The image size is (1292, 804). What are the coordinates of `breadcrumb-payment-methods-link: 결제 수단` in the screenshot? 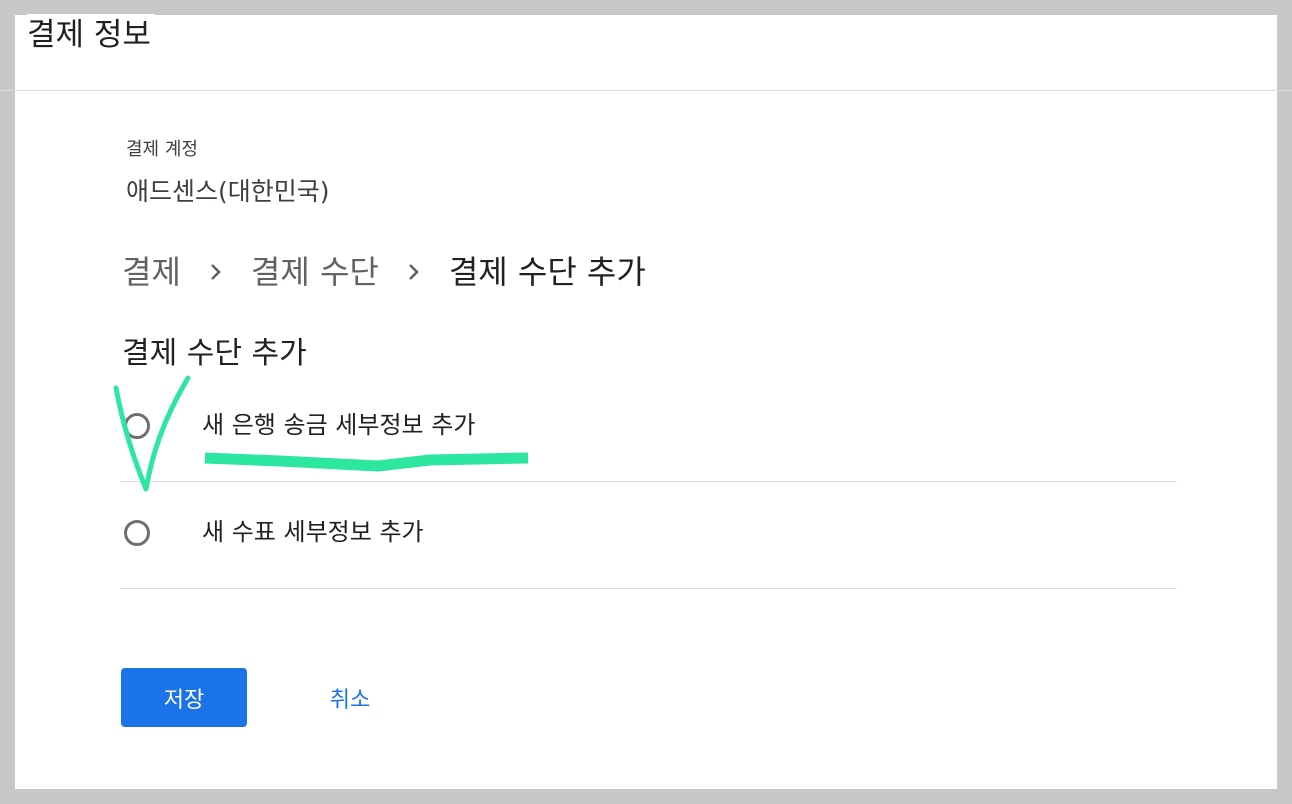 It's located at (315, 272).